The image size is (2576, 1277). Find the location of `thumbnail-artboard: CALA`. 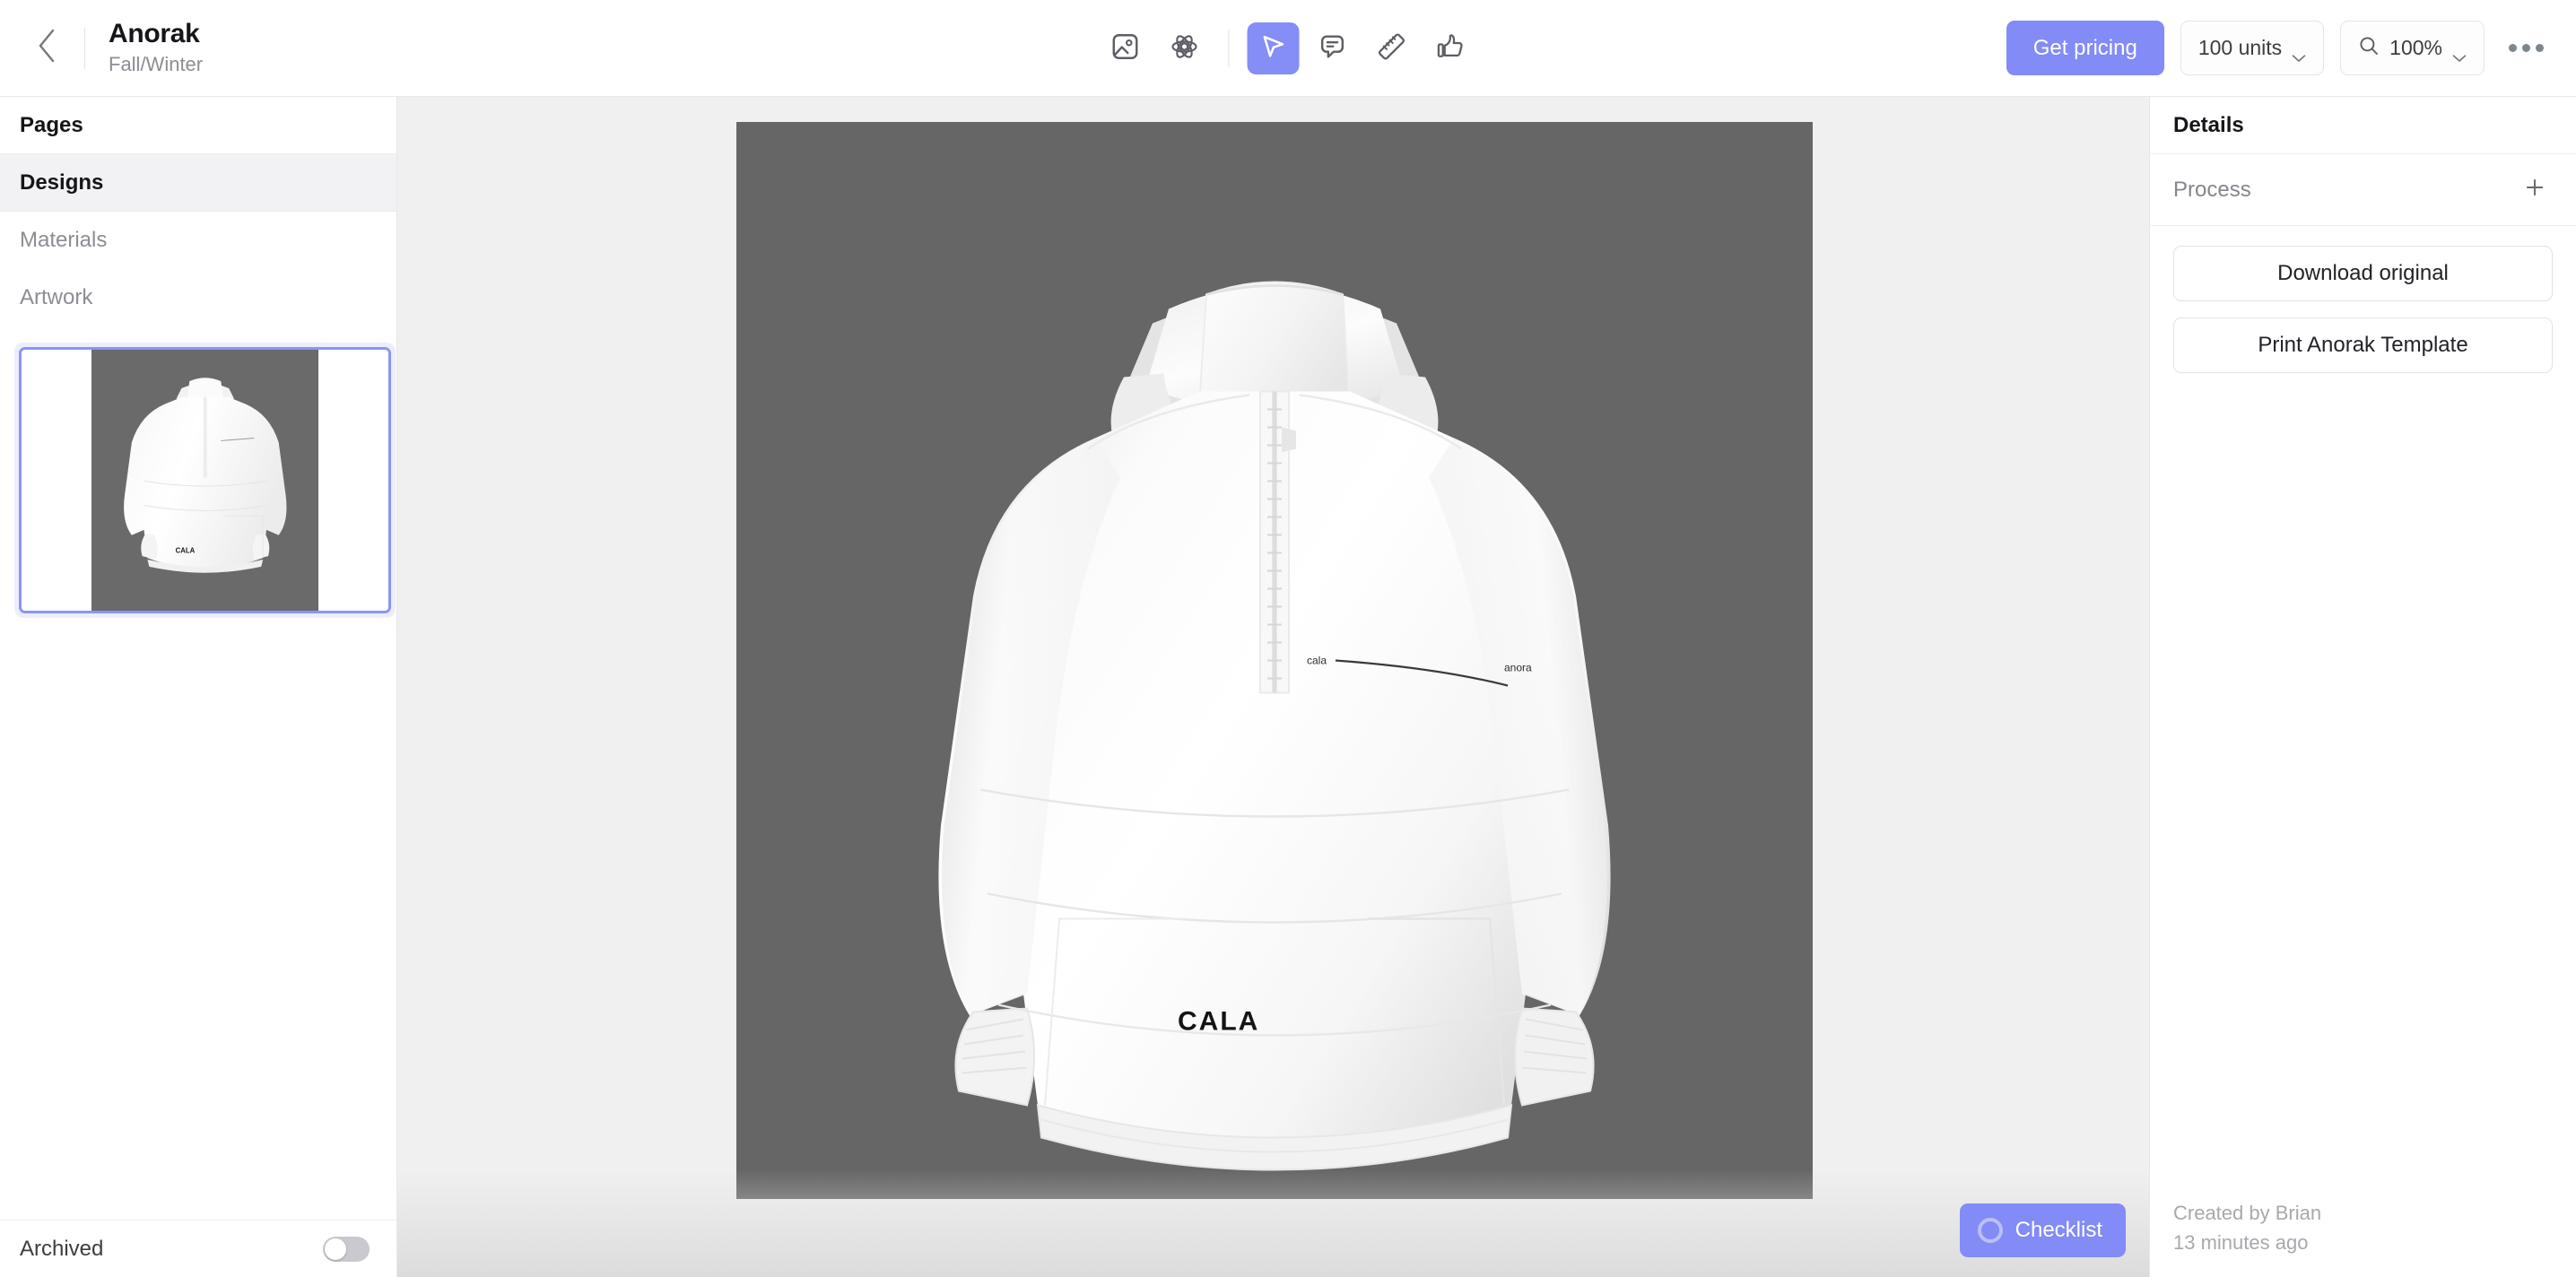

thumbnail-artboard: CALA is located at coordinates (205, 480).